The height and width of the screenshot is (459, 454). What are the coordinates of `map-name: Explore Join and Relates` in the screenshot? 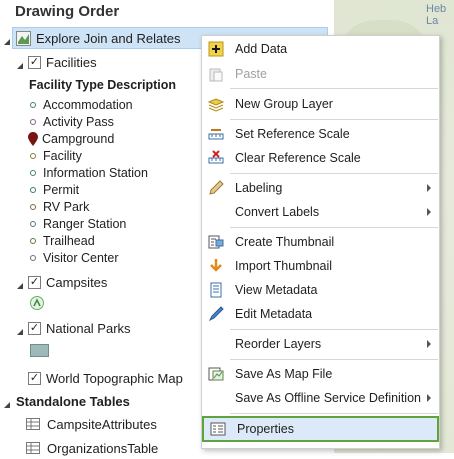 It's located at (108, 38).